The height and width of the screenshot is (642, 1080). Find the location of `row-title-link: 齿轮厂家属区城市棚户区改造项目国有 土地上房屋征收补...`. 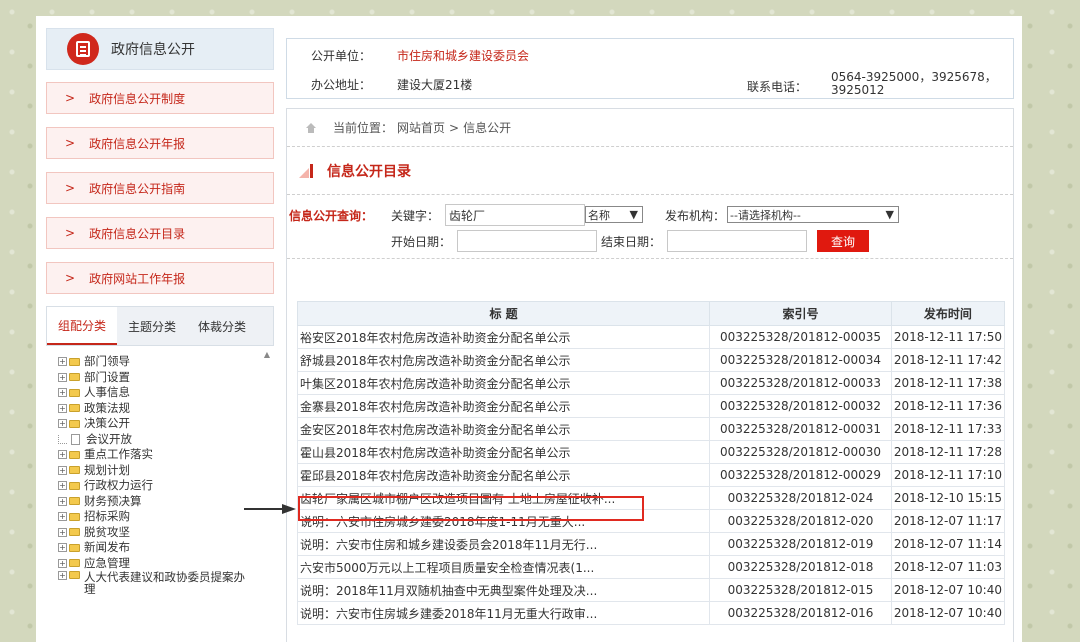

row-title-link: 齿轮厂家属区城市棚户区改造项目国有 土地上房屋征收补... is located at coordinates (503, 498).